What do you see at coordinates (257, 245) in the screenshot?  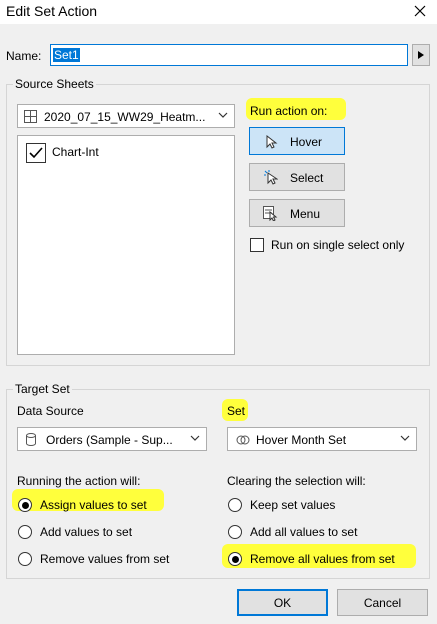 I see `single-select-checkbox` at bounding box center [257, 245].